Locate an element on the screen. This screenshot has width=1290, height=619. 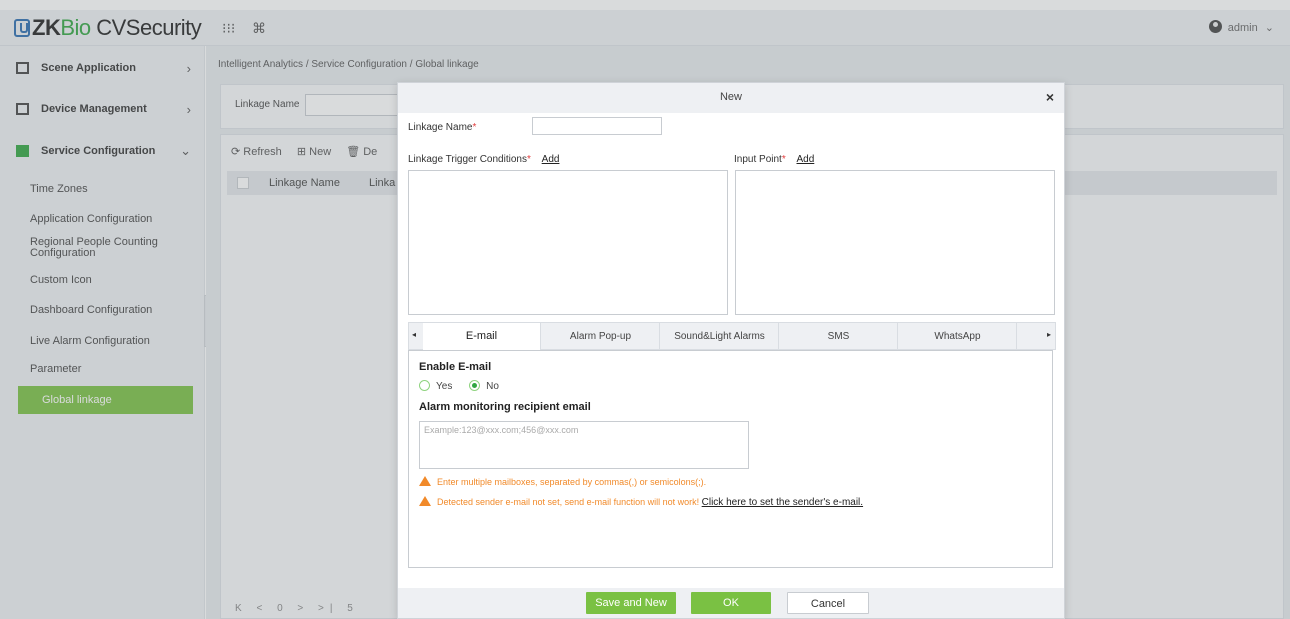
save-and-new-button: Save and New is located at coordinates (631, 603).